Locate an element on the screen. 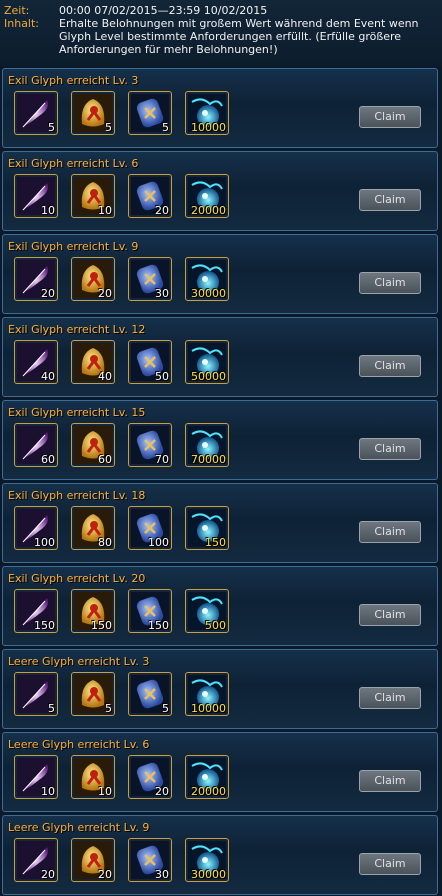  reward-items: 20 20 30 30000 is located at coordinates (128, 279).